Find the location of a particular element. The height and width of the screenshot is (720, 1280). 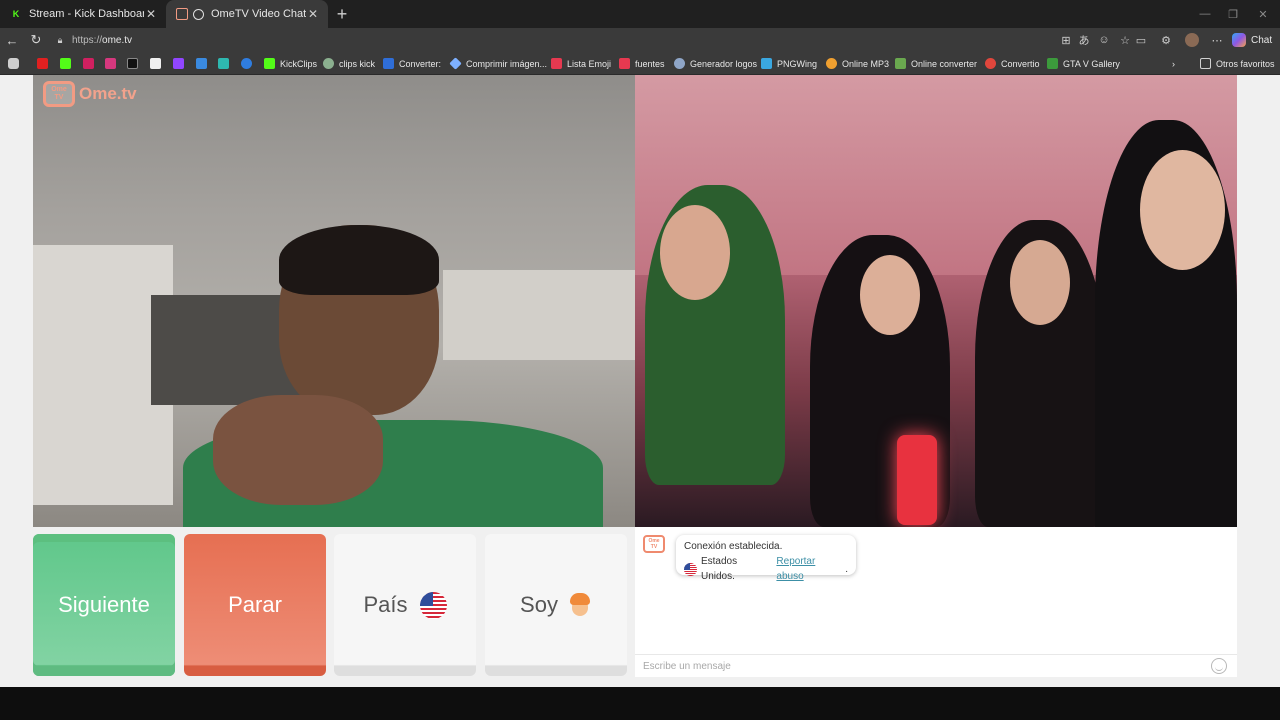

bookmark-edge-icon is located at coordinates (249, 63).